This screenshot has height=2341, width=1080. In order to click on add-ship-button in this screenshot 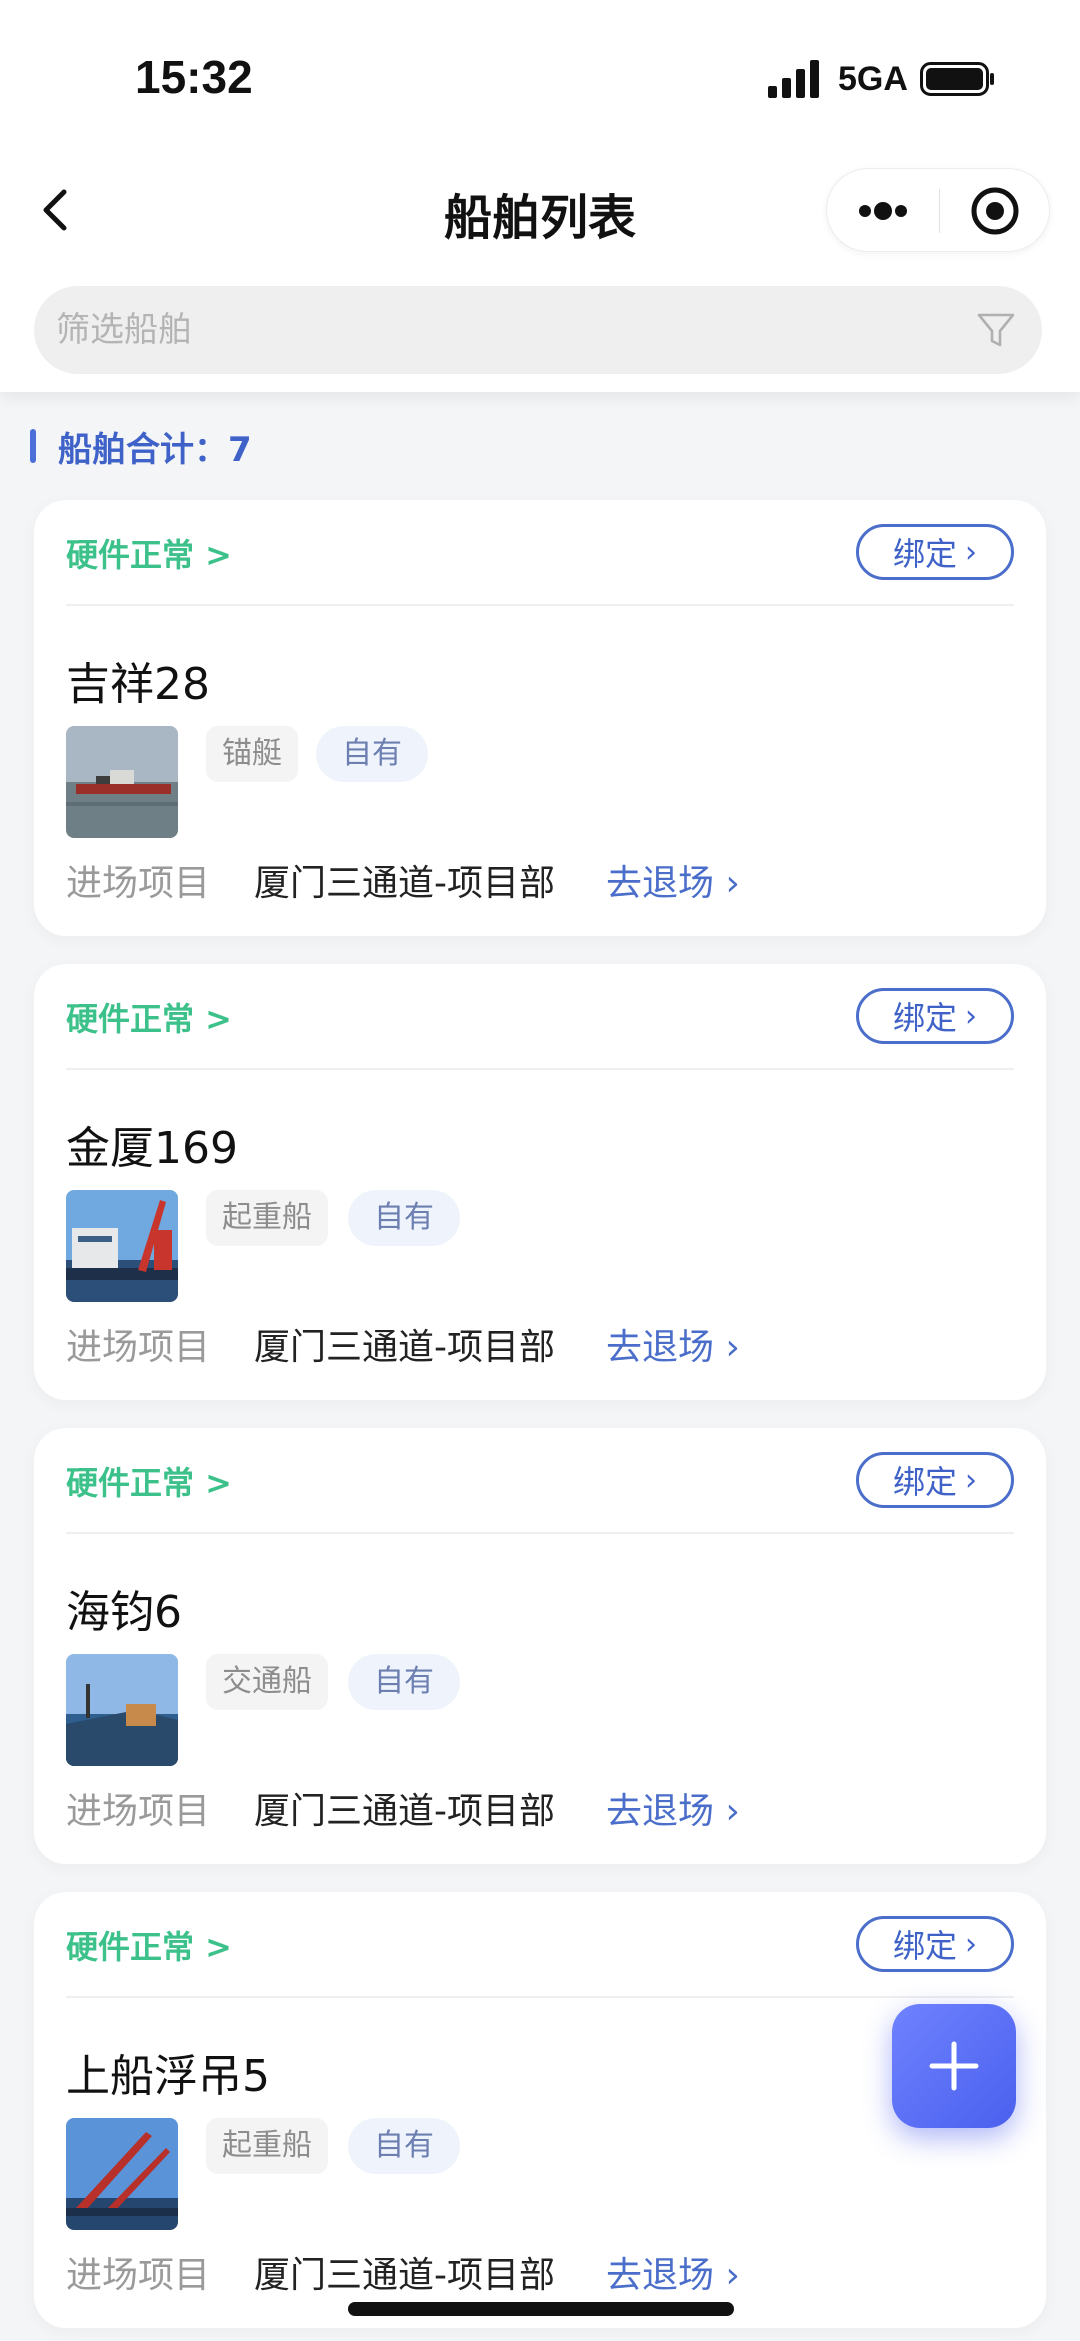, I will do `click(954, 2066)`.